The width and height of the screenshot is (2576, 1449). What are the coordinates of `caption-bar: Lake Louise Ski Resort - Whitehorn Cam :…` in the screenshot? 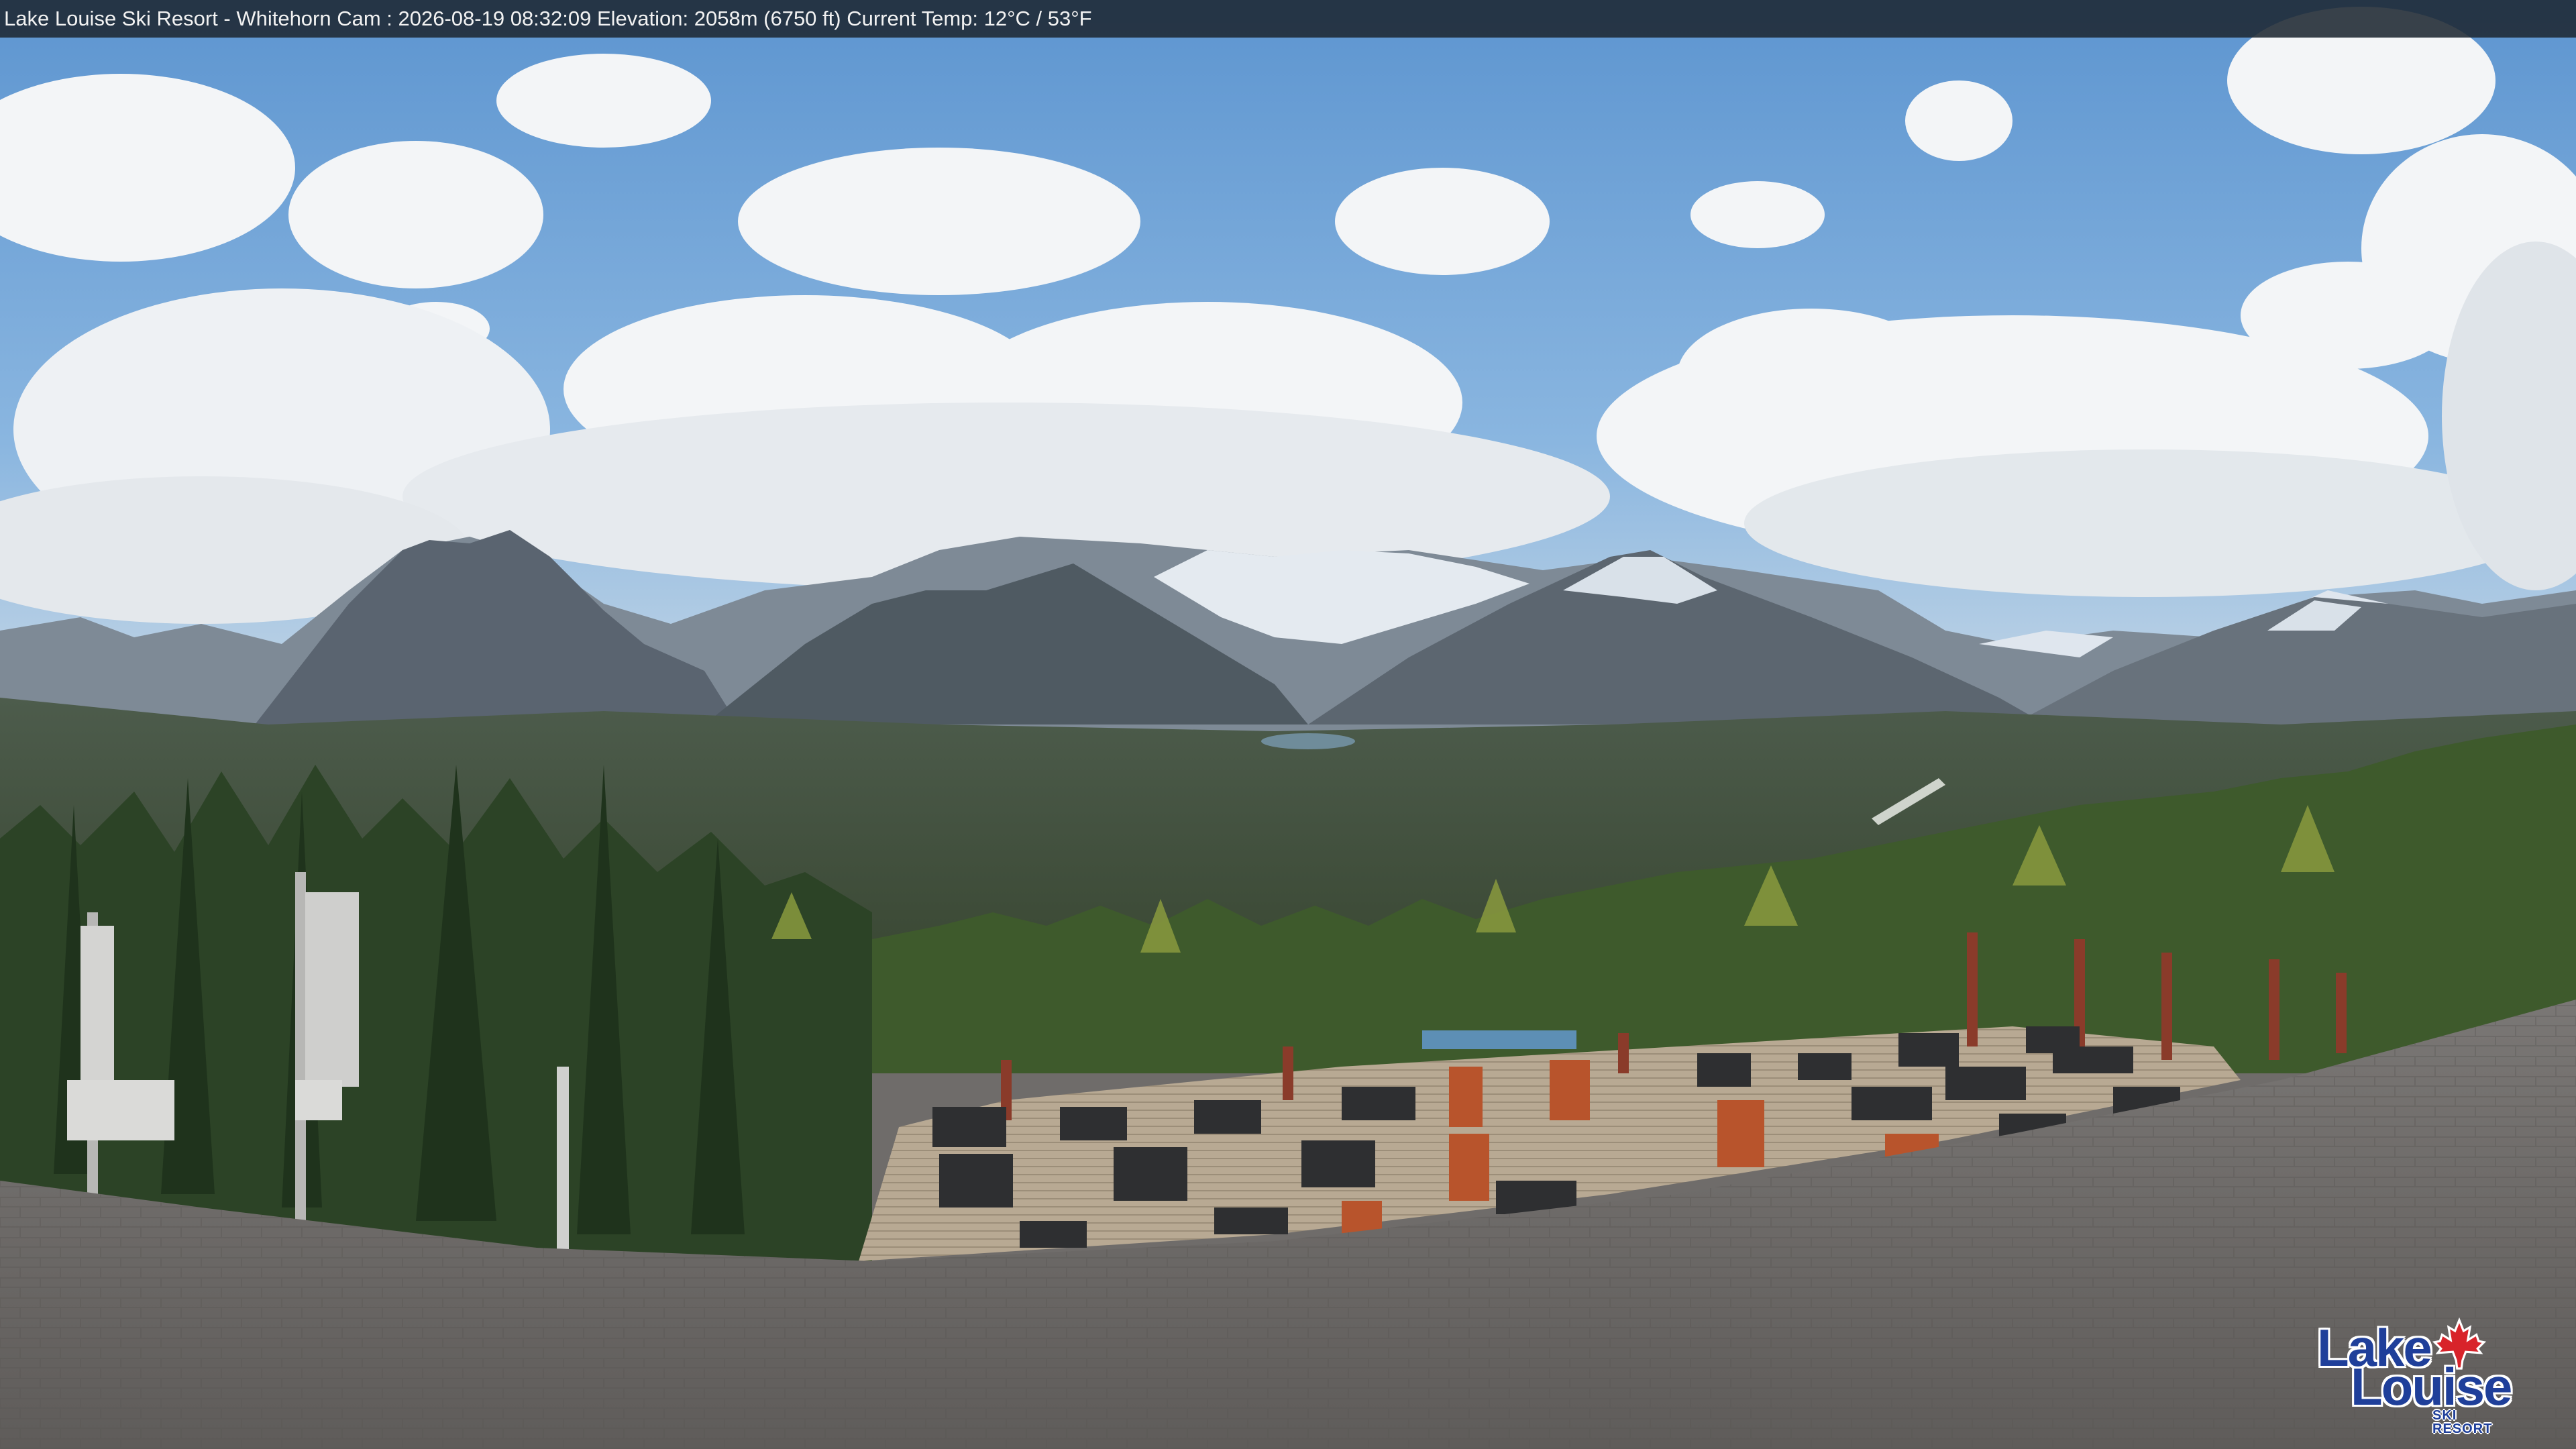 It's located at (1288, 19).